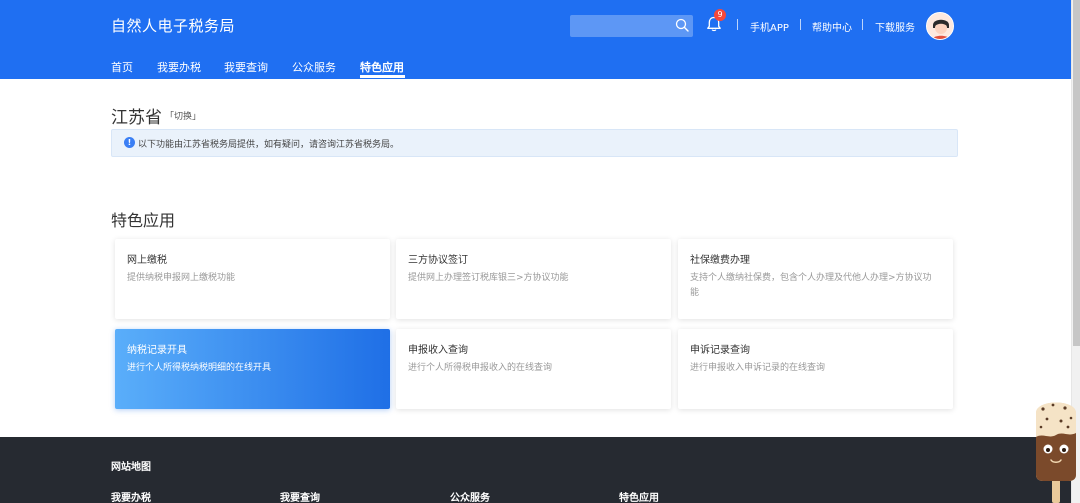 This screenshot has width=1080, height=503. What do you see at coordinates (488, 278) in the screenshot?
I see `card-desc: 提供网上办理签订税库银三>方协议功能` at bounding box center [488, 278].